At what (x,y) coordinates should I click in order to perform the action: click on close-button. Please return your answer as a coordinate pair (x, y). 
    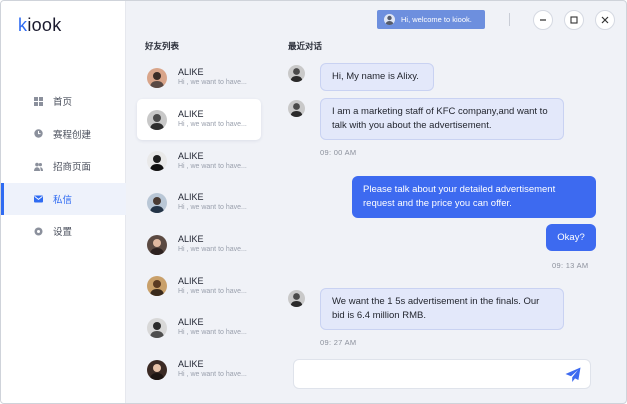
    Looking at the image, I should click on (605, 20).